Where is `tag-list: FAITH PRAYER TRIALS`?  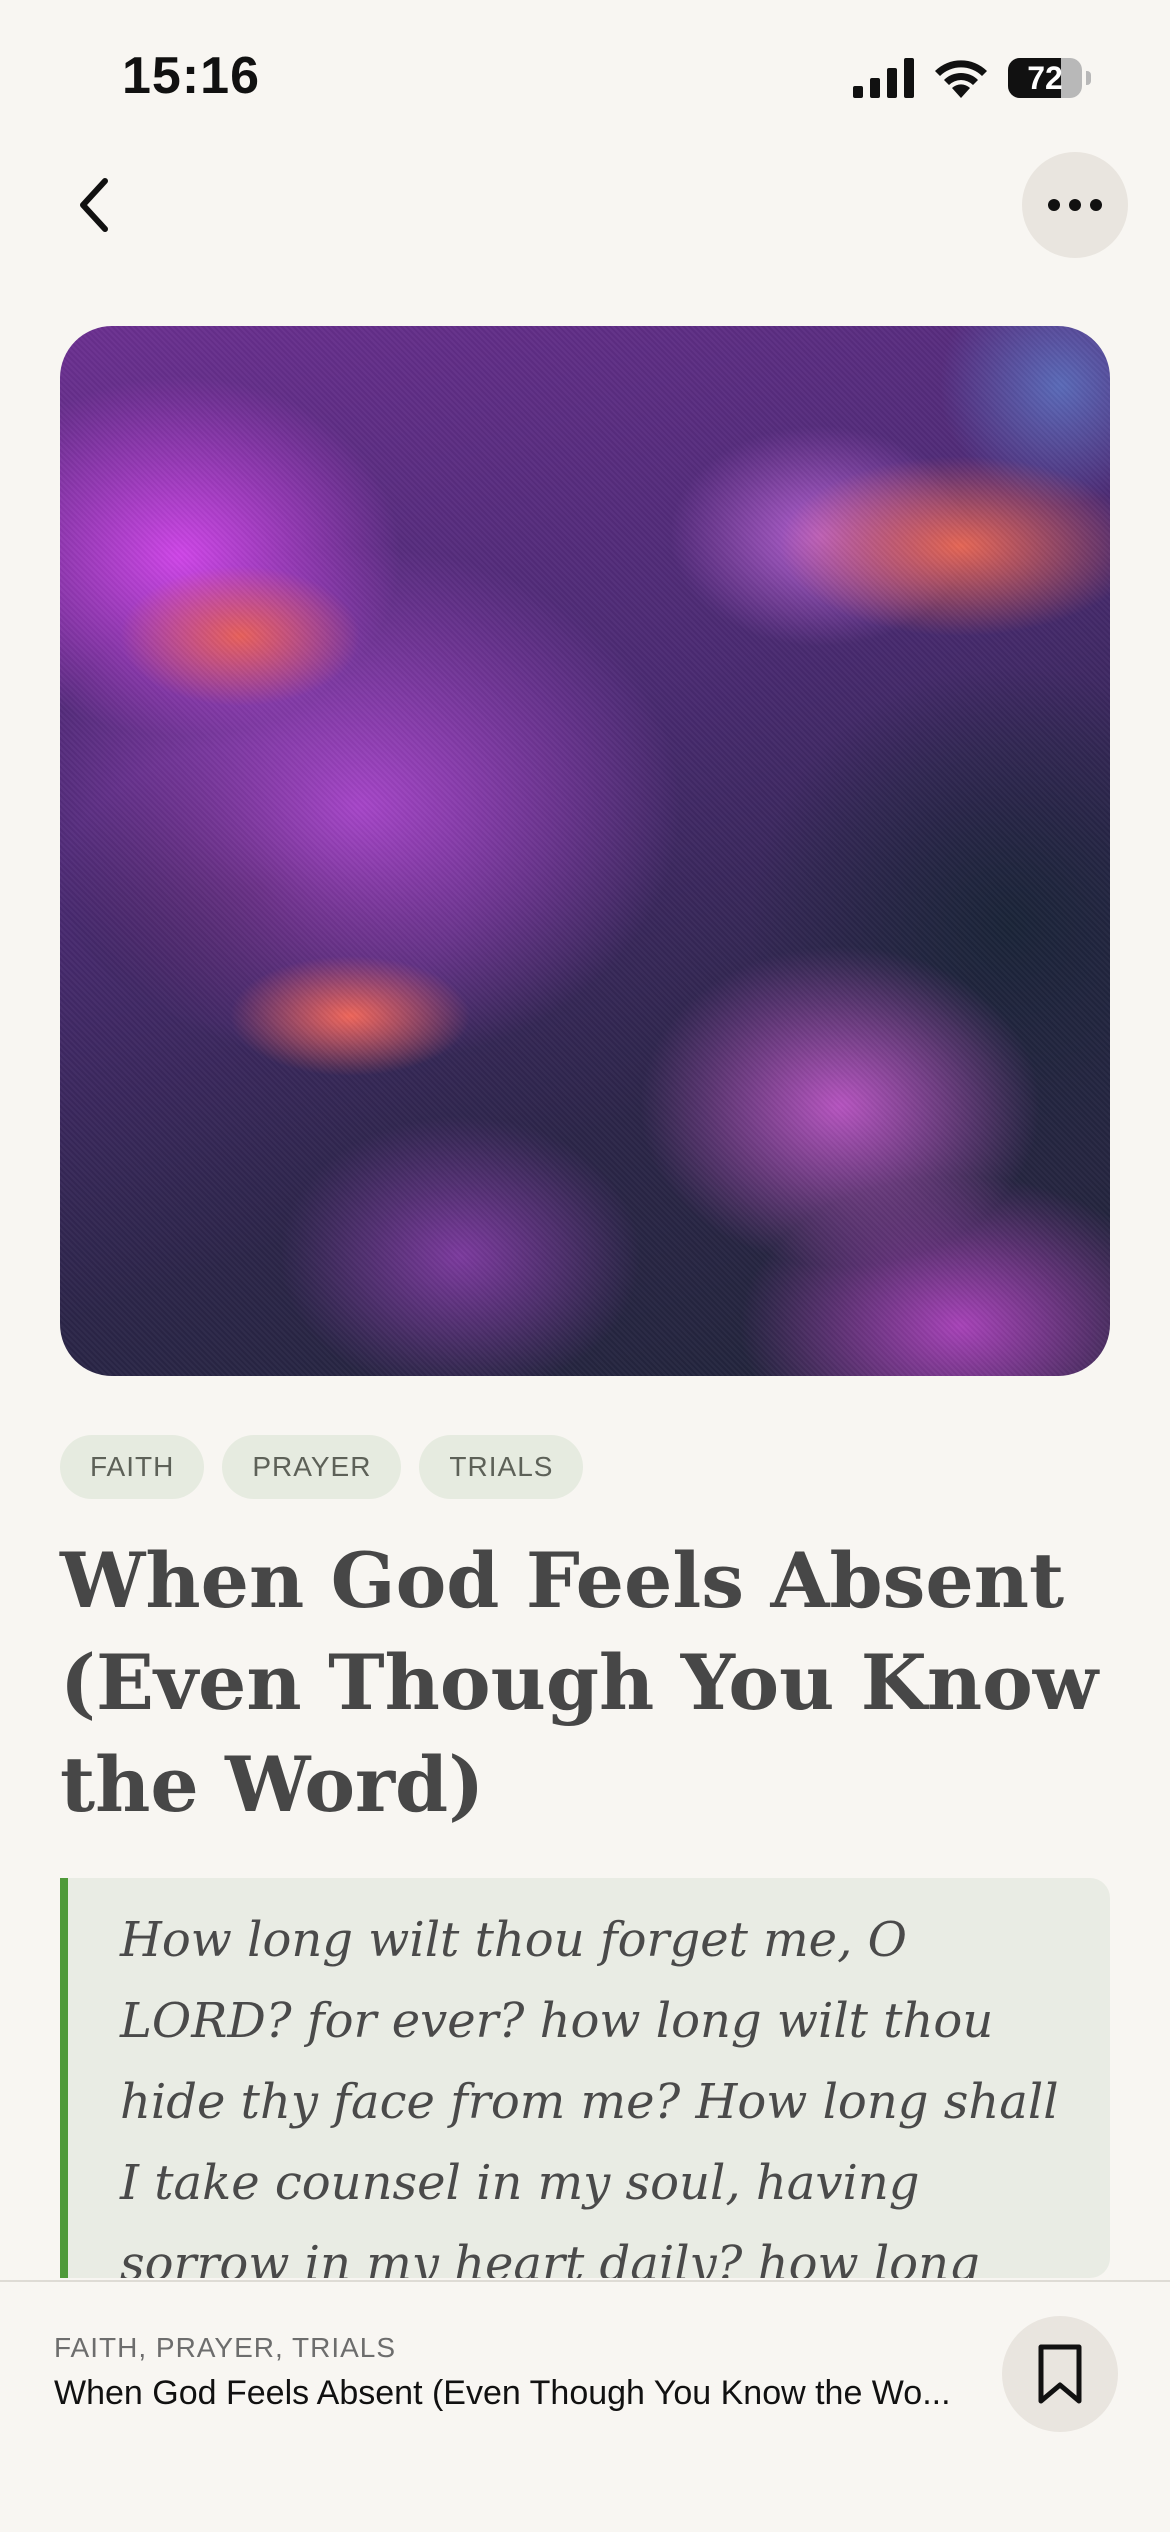 tag-list: FAITH PRAYER TRIALS is located at coordinates (322, 1467).